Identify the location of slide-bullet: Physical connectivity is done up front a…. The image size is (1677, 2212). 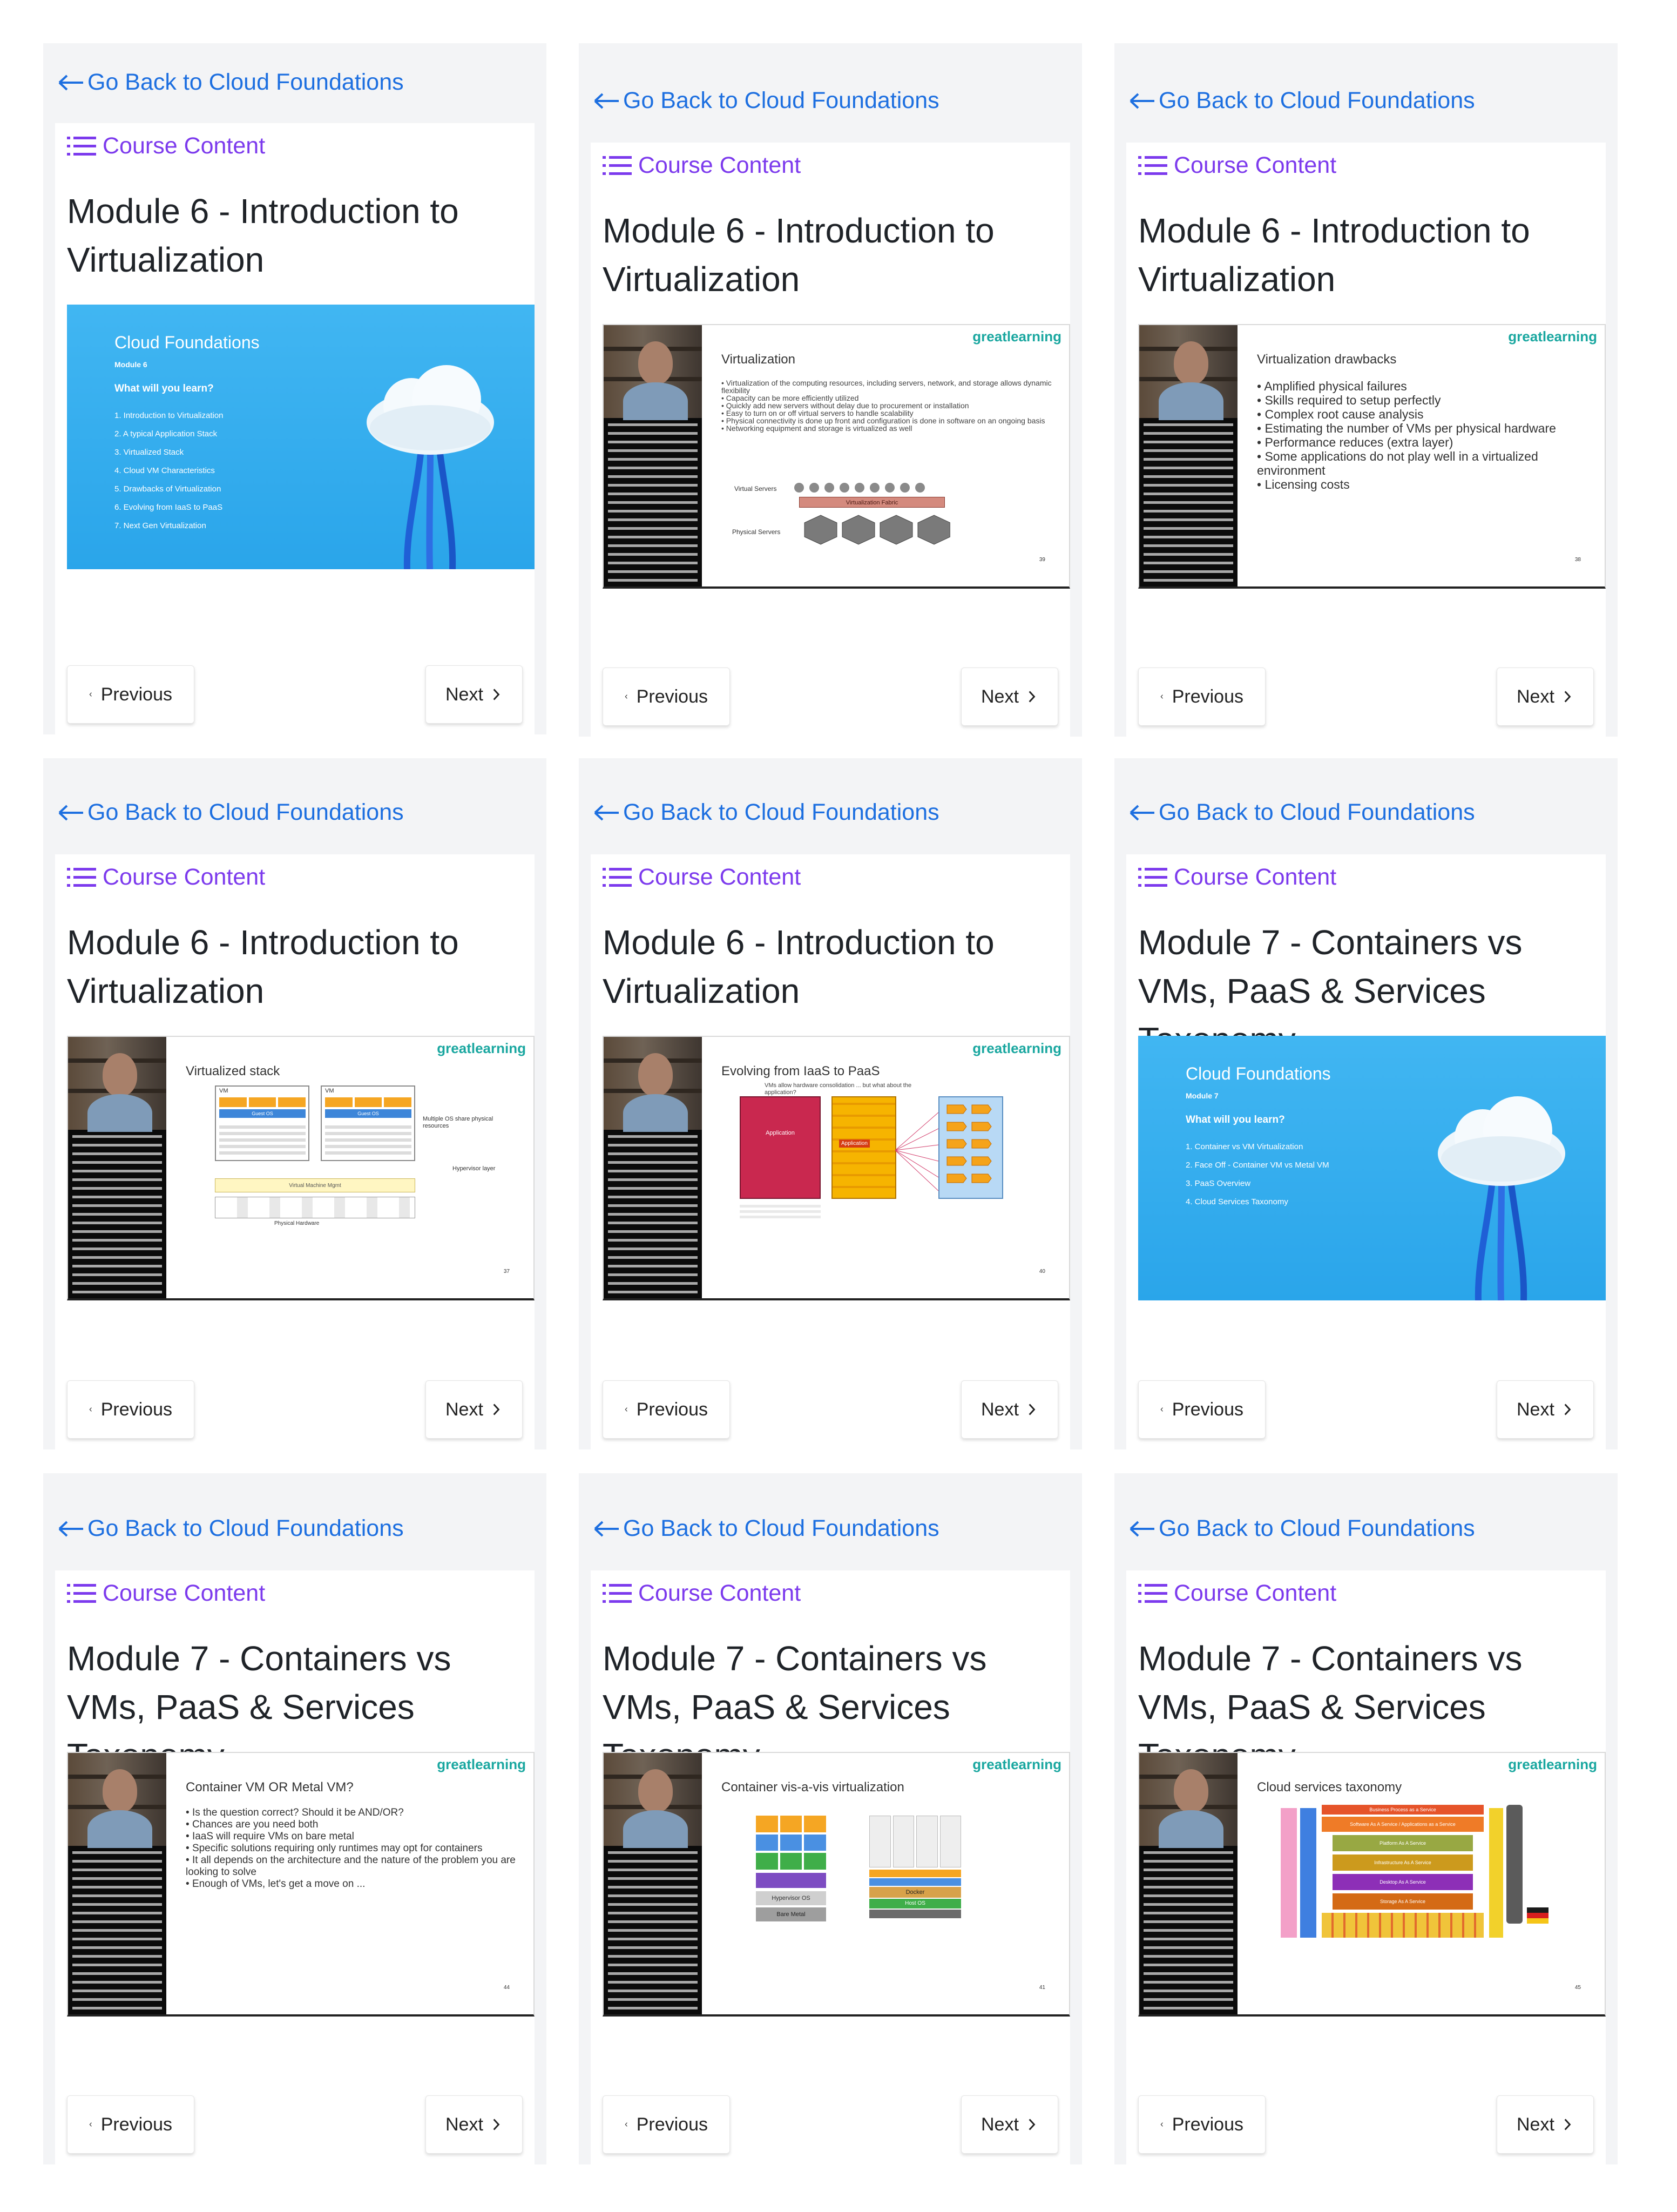
(888, 420).